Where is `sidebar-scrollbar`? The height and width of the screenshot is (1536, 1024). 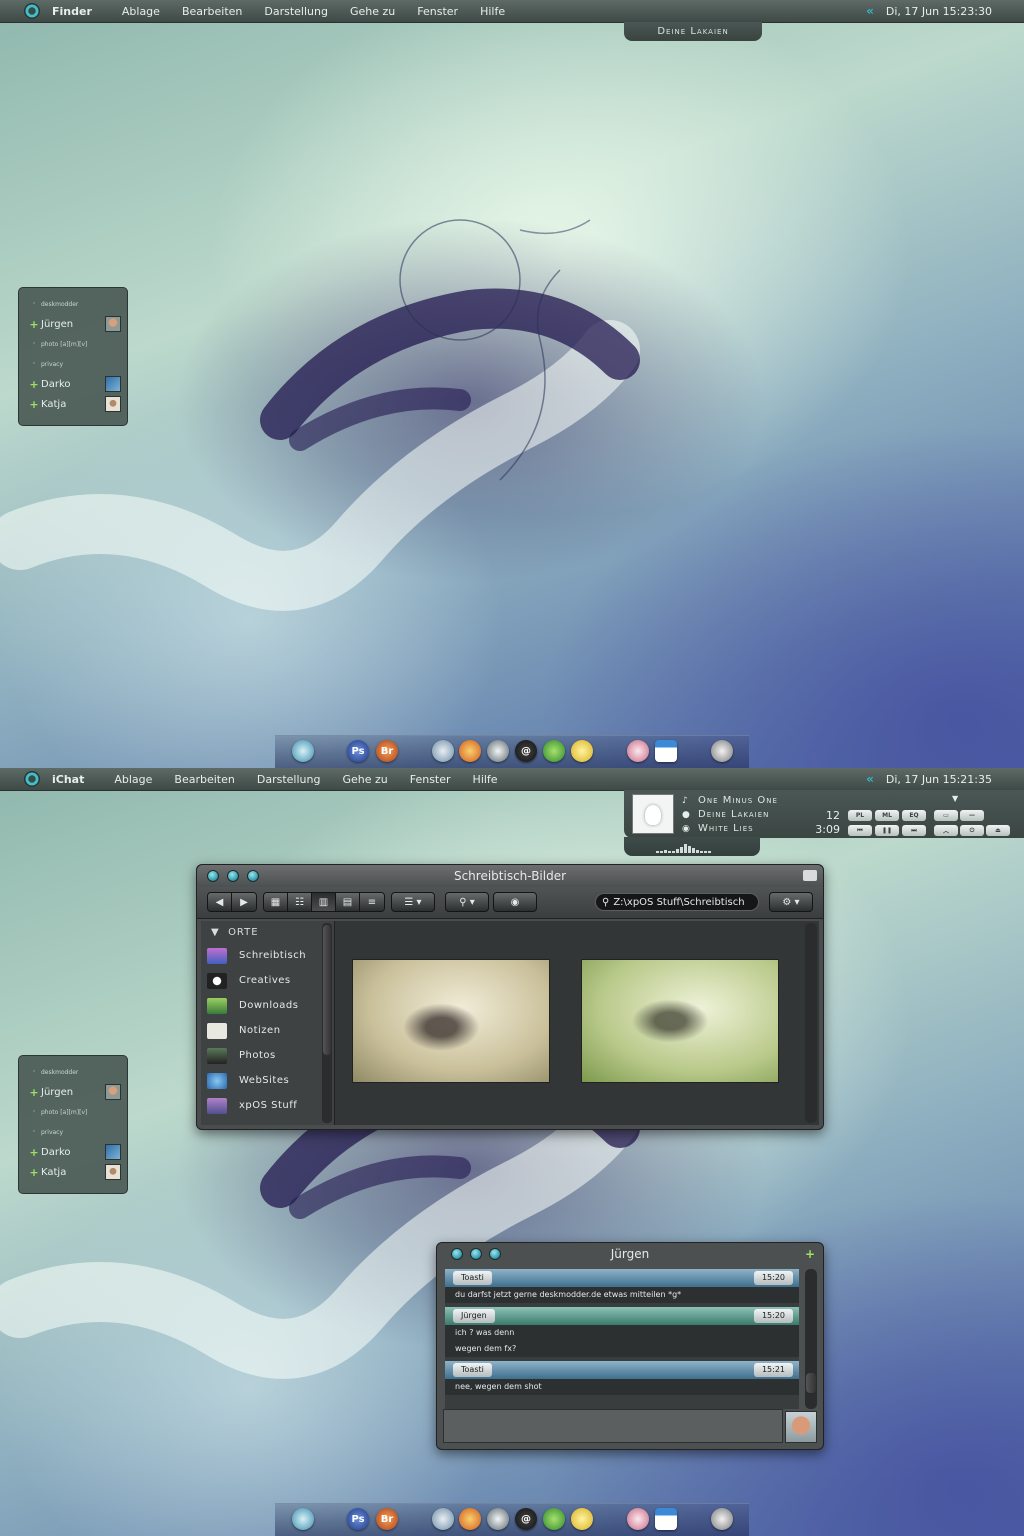 sidebar-scrollbar is located at coordinates (327, 1023).